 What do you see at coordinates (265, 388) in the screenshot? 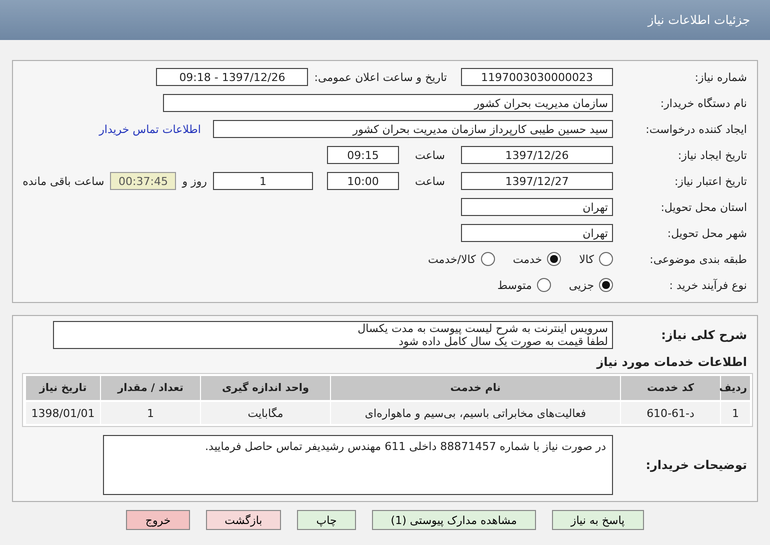
I see `column-header: واحد اندازه گیری` at bounding box center [265, 388].